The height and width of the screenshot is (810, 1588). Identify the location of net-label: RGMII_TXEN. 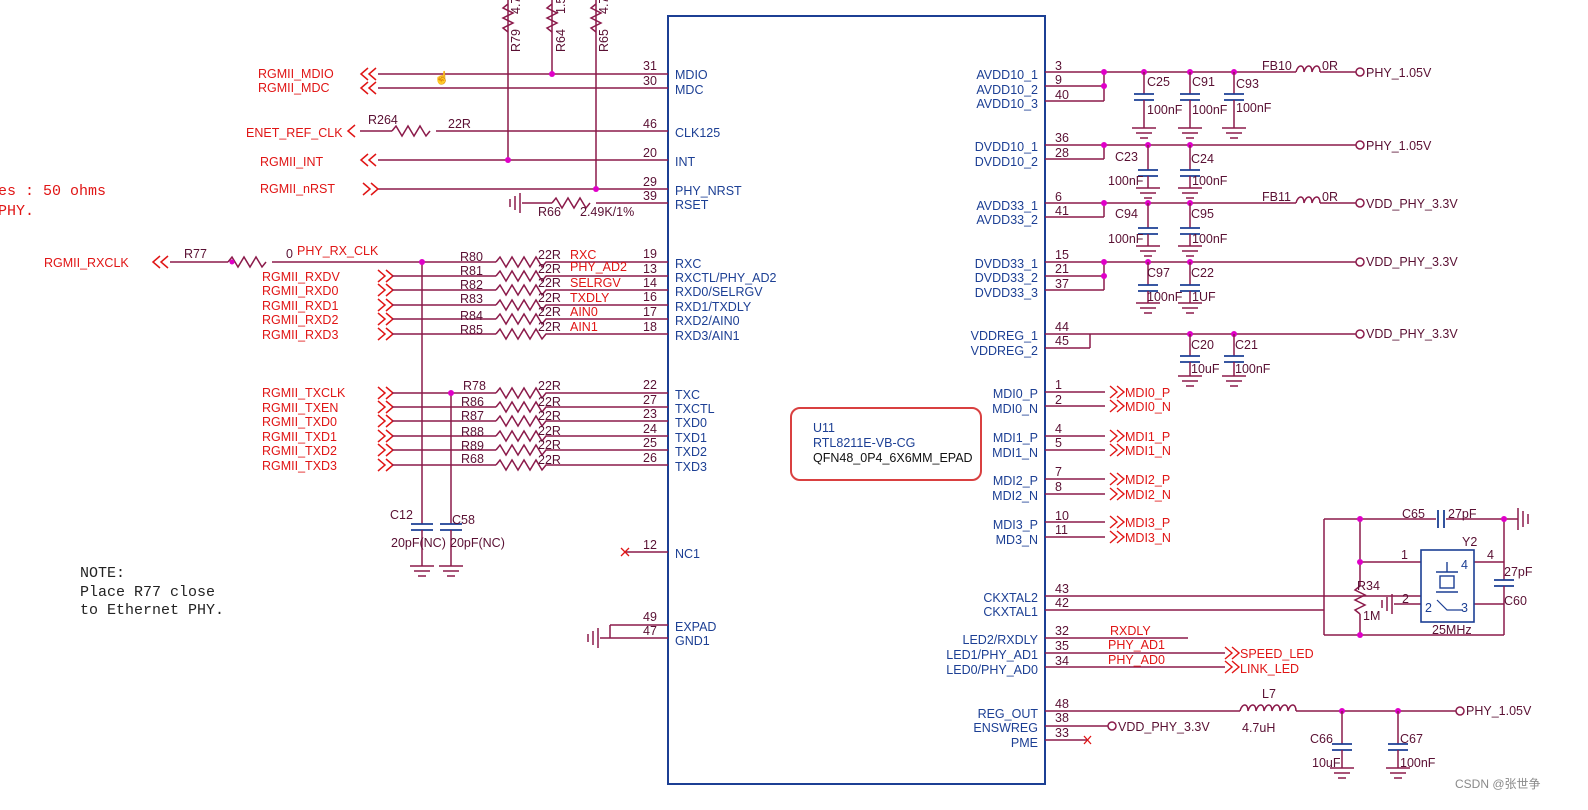
(300, 408).